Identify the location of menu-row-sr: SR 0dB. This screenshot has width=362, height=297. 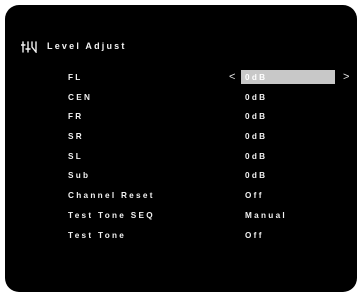
(181, 137).